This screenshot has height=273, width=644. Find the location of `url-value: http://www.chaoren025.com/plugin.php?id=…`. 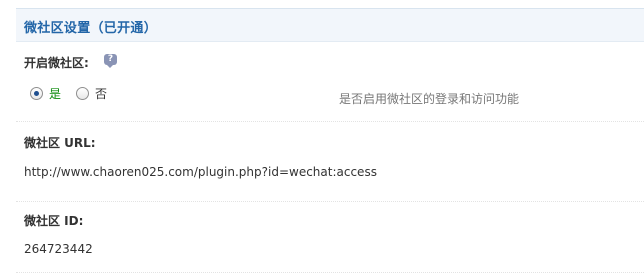

url-value: http://www.chaoren025.com/plugin.php?id=… is located at coordinates (200, 172).